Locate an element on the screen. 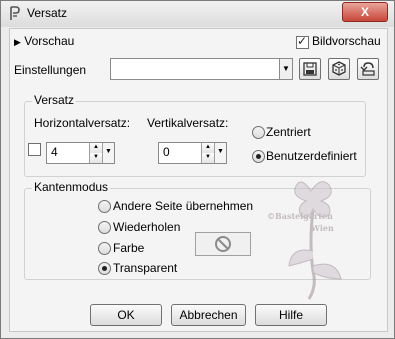 This screenshot has height=339, width=395. offset-group-title: Versatz is located at coordinates (54, 100).